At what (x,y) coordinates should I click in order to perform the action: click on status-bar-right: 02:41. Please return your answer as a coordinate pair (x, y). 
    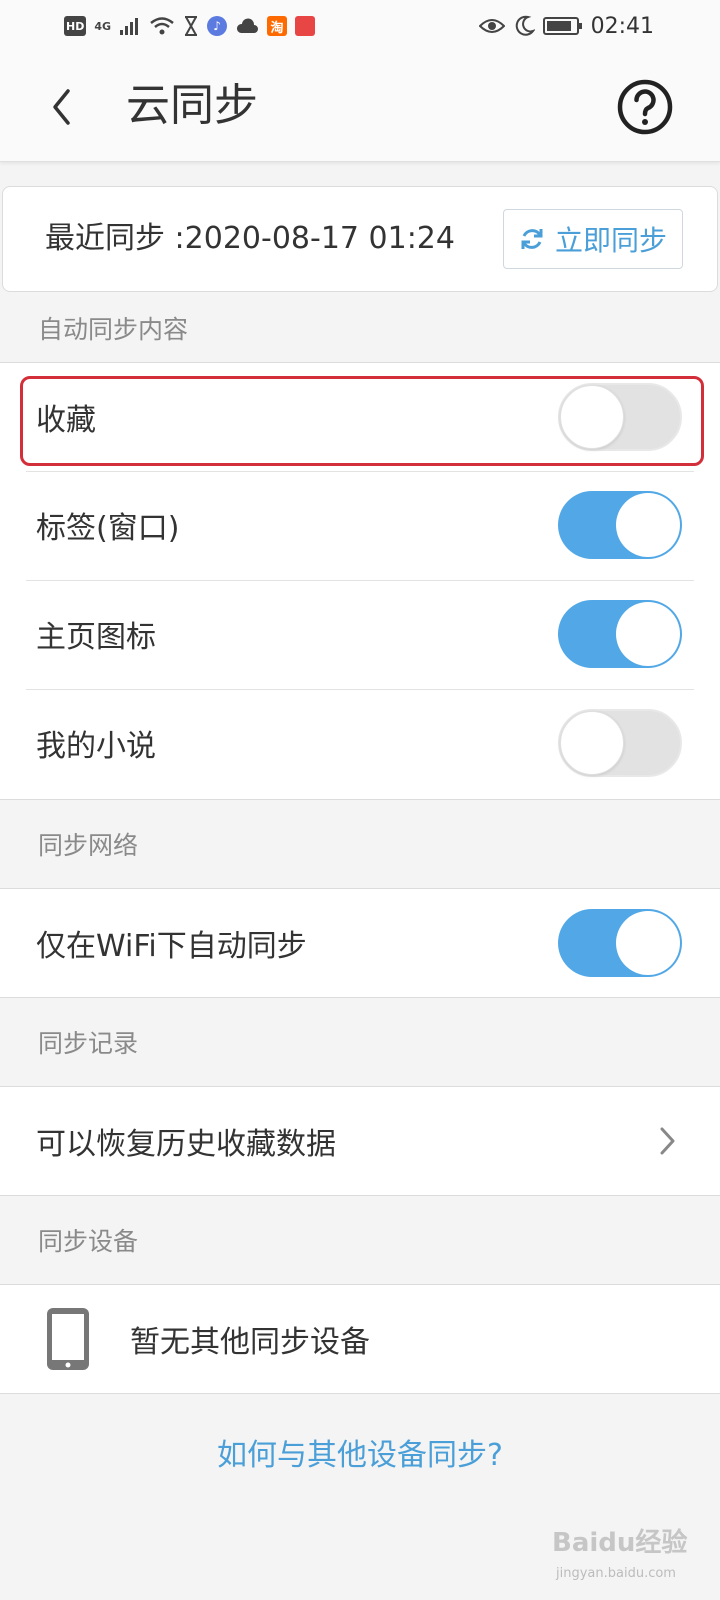
    Looking at the image, I should click on (566, 26).